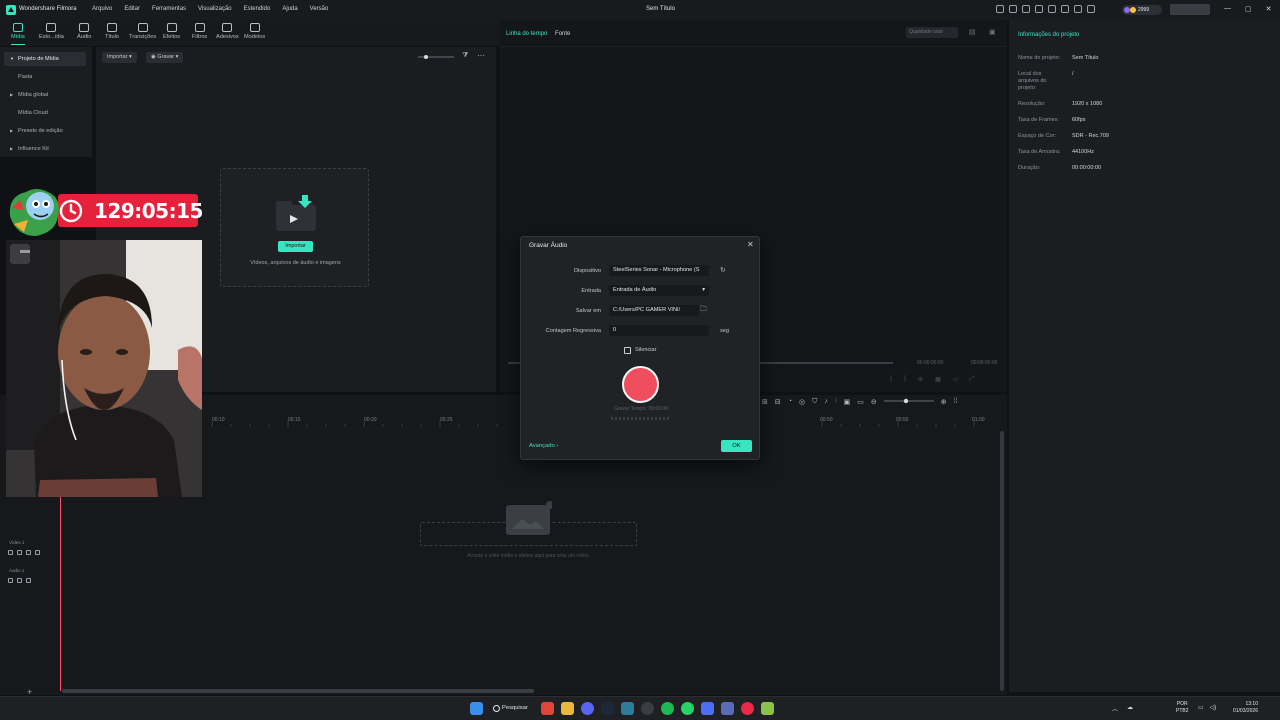 The height and width of the screenshot is (720, 1280). What do you see at coordinates (659, 290) in the screenshot?
I see `input-select: Entrada de Áudio ▾` at bounding box center [659, 290].